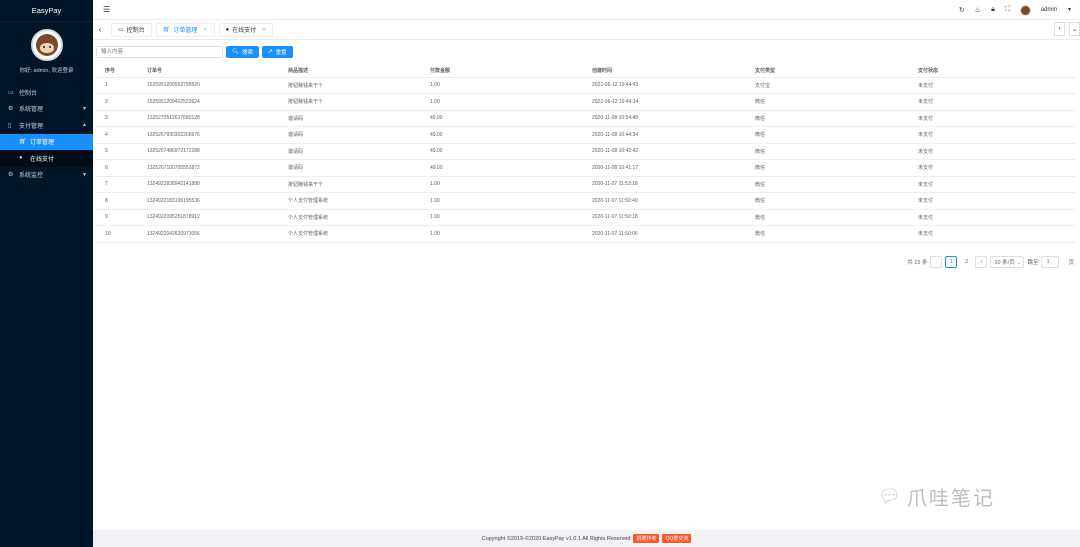 Image resolution: width=1080 pixels, height=547 pixels. What do you see at coordinates (117, 102) in the screenshot?
I see `table-cell: 2` at bounding box center [117, 102].